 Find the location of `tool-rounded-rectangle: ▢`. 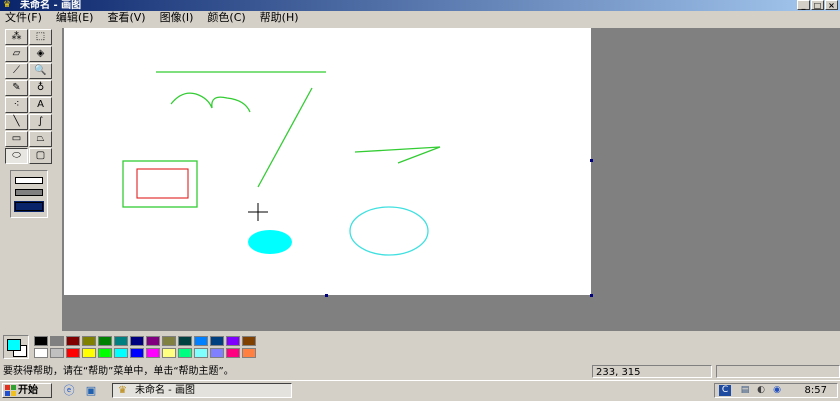

tool-rounded-rectangle: ▢ is located at coordinates (40, 156).